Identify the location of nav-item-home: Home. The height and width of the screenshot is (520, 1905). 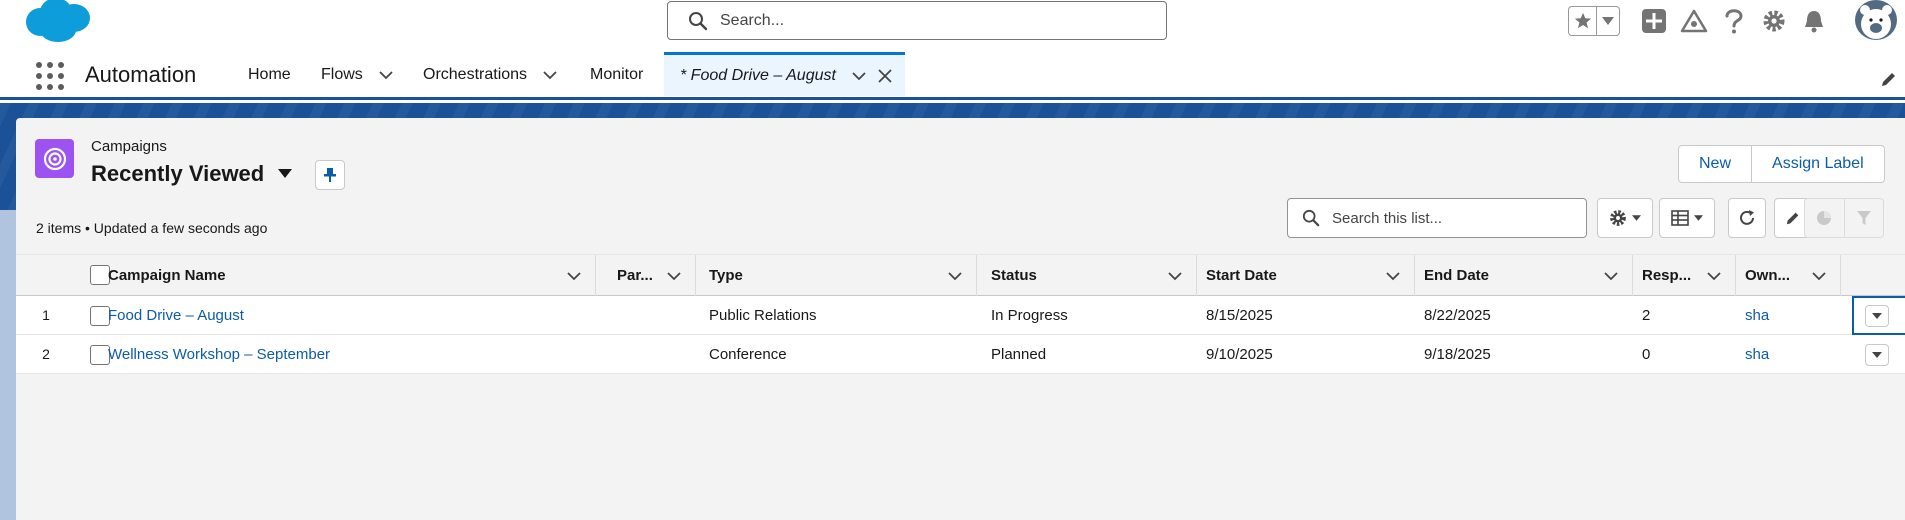
(269, 75).